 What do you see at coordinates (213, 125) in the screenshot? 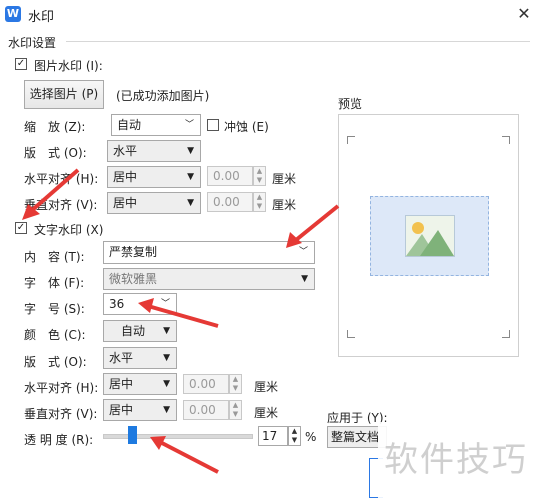
I see `washout-checkbox` at bounding box center [213, 125].